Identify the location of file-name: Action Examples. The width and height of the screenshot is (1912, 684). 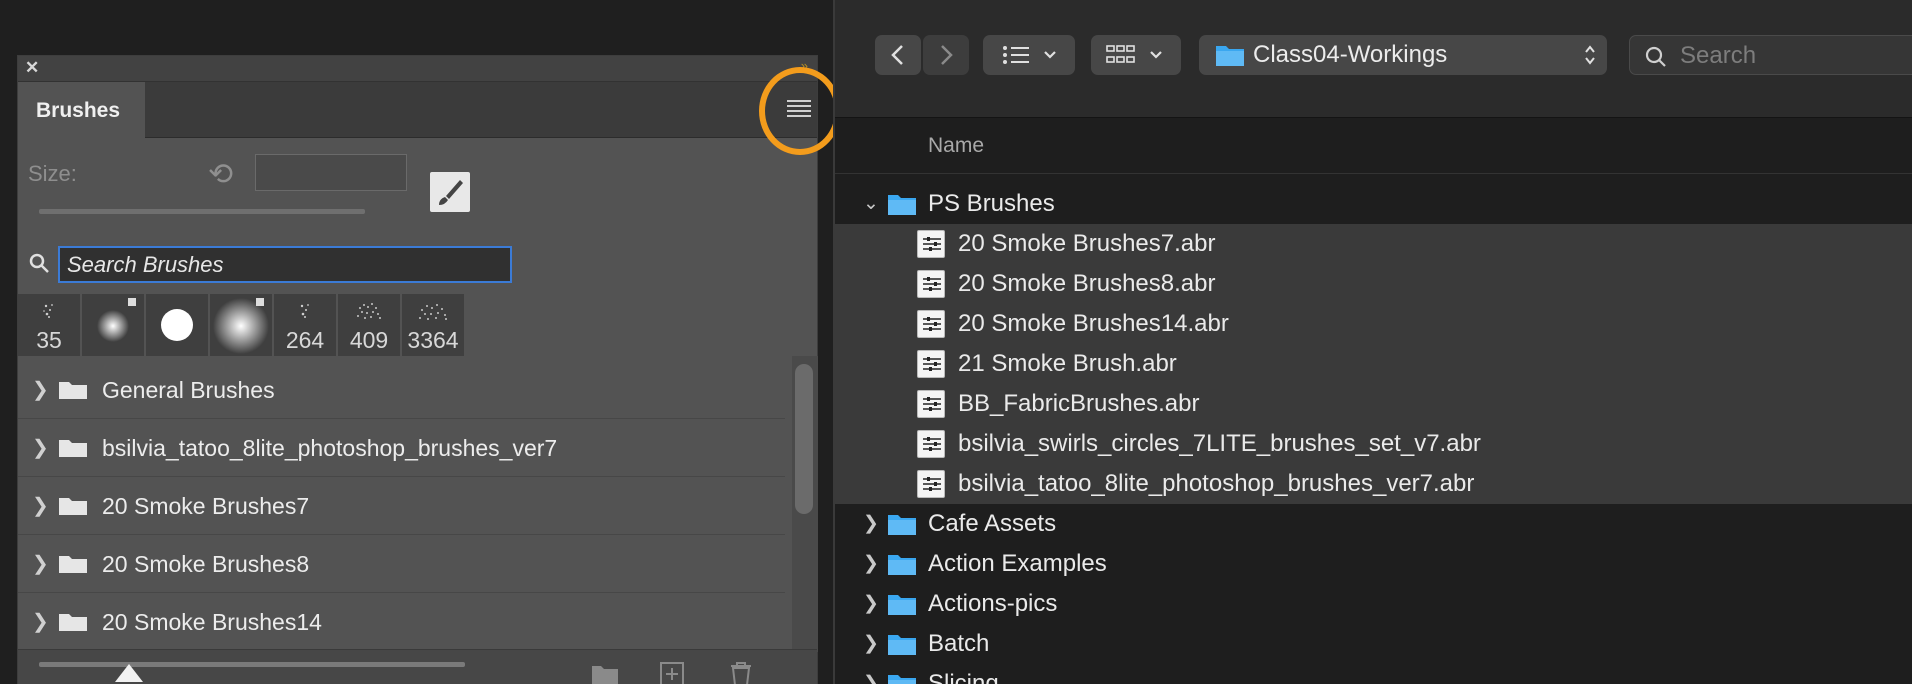
(1017, 563).